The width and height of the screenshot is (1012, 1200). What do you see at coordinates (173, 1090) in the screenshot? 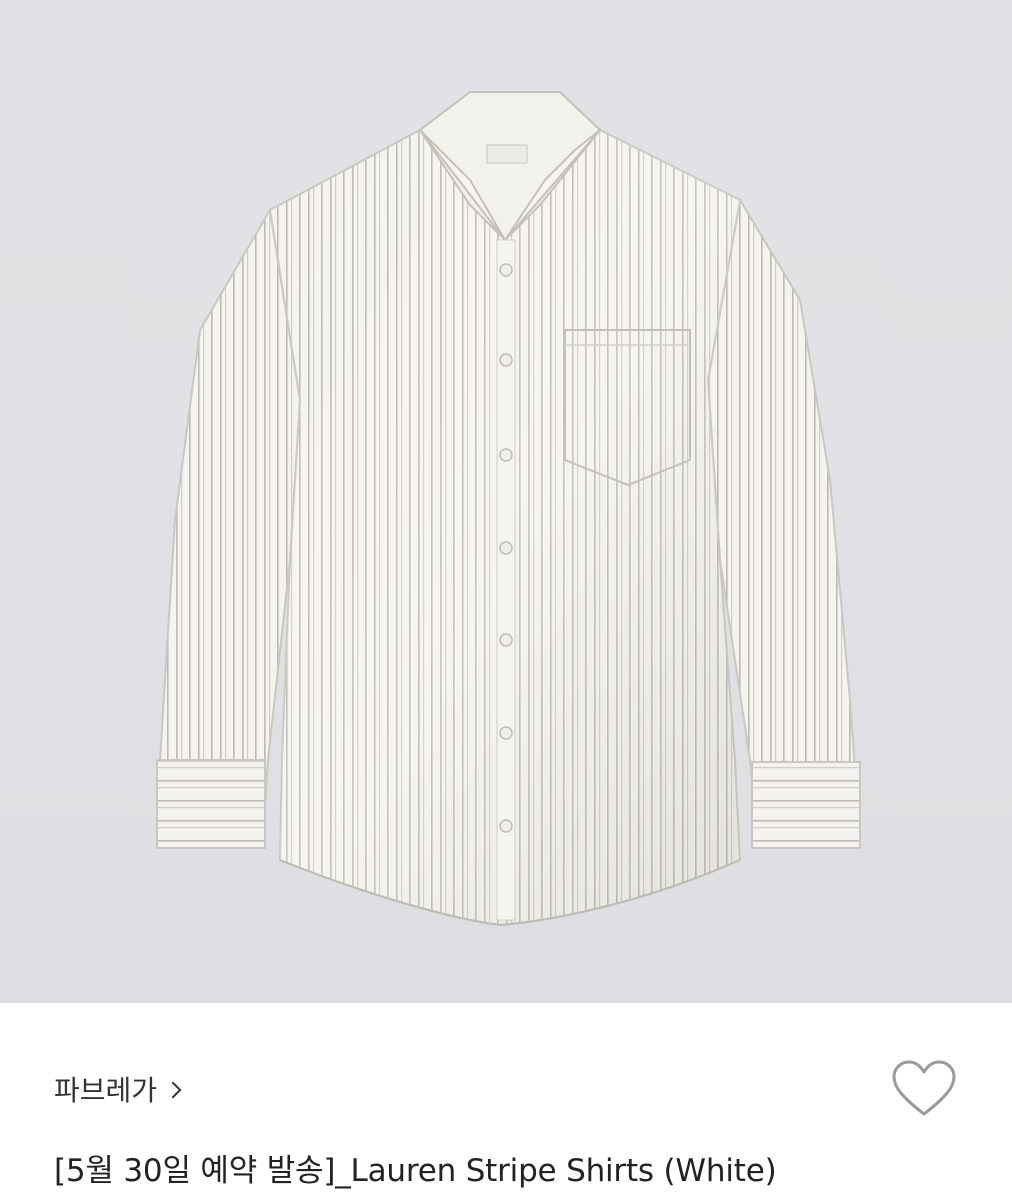
I see `chevron-right-icon` at bounding box center [173, 1090].